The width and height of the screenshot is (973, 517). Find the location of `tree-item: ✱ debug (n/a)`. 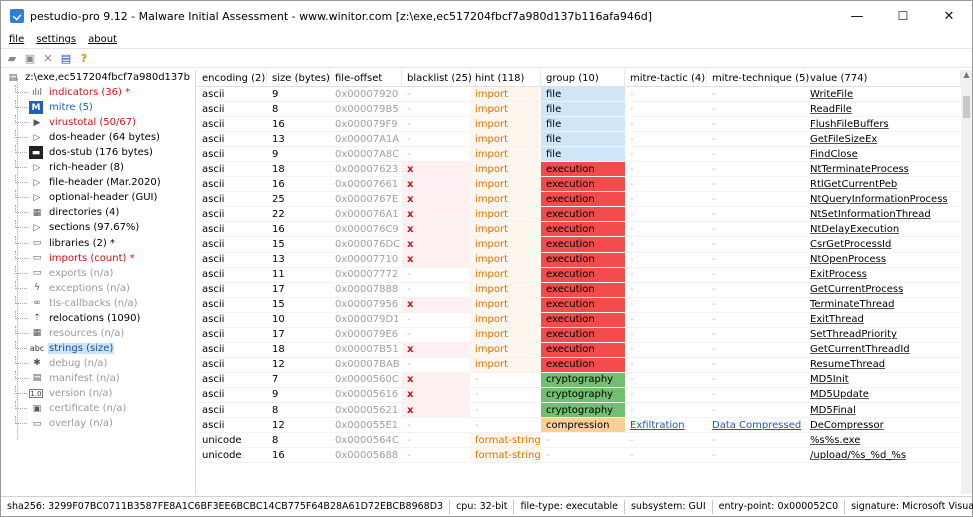

tree-item: ✱ debug (n/a) is located at coordinates (99, 363).